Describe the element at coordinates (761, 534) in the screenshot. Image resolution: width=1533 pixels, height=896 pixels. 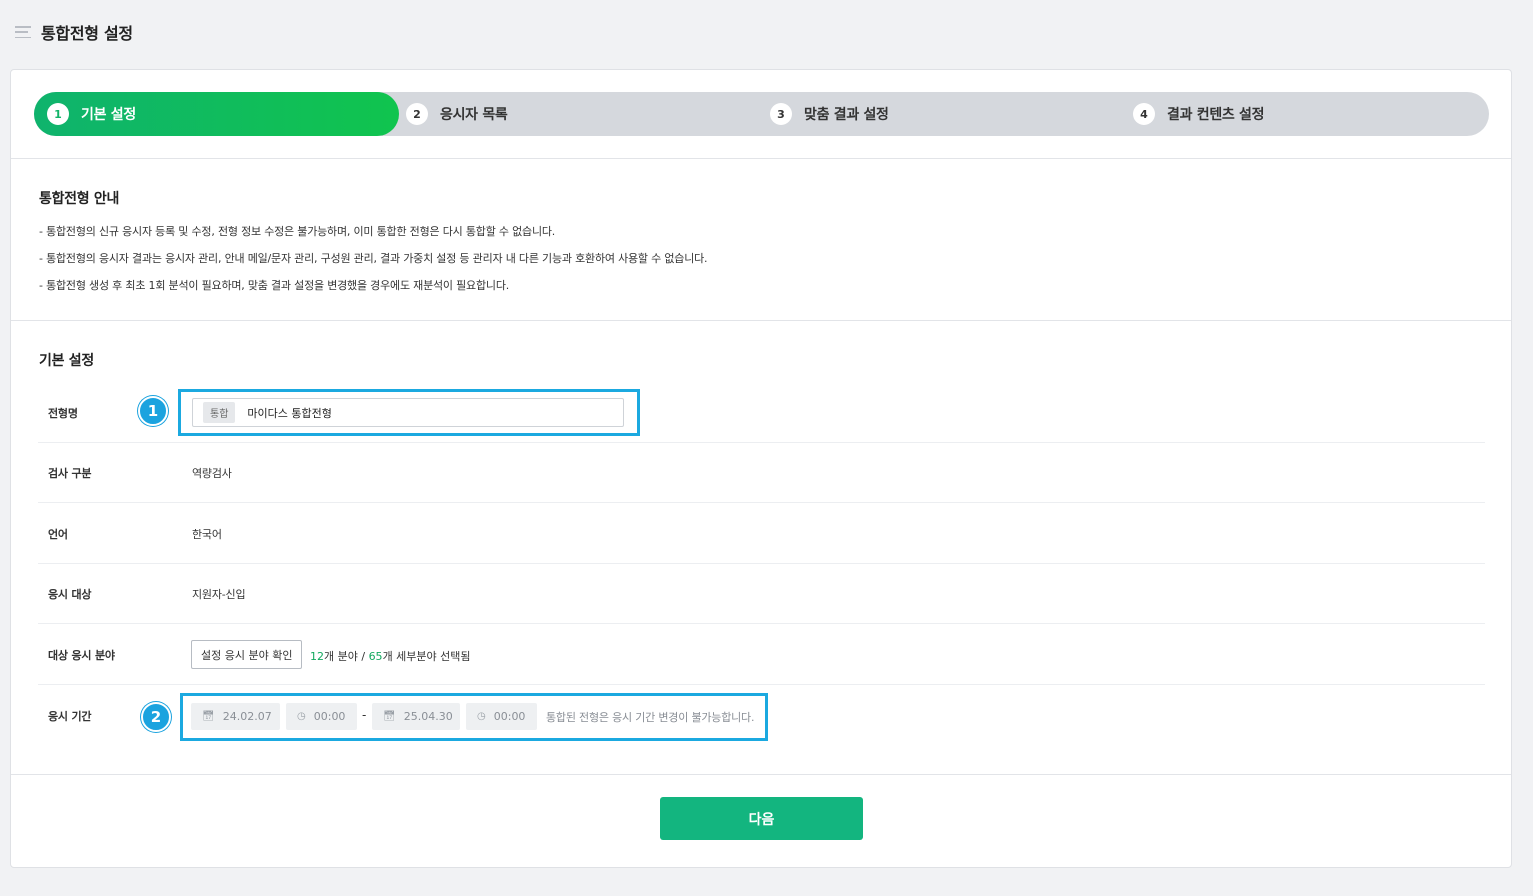
I see `language-row: 언어 한국어` at that location.